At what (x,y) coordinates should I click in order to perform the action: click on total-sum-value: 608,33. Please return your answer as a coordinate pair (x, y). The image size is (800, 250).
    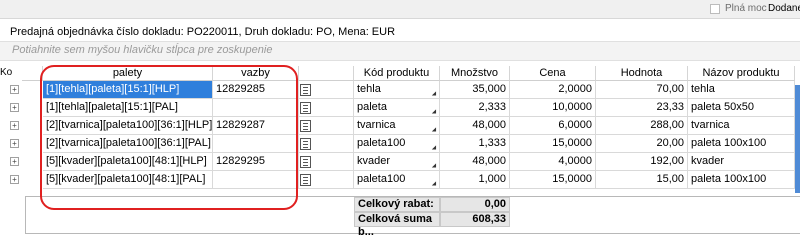
    Looking at the image, I should click on (475, 219).